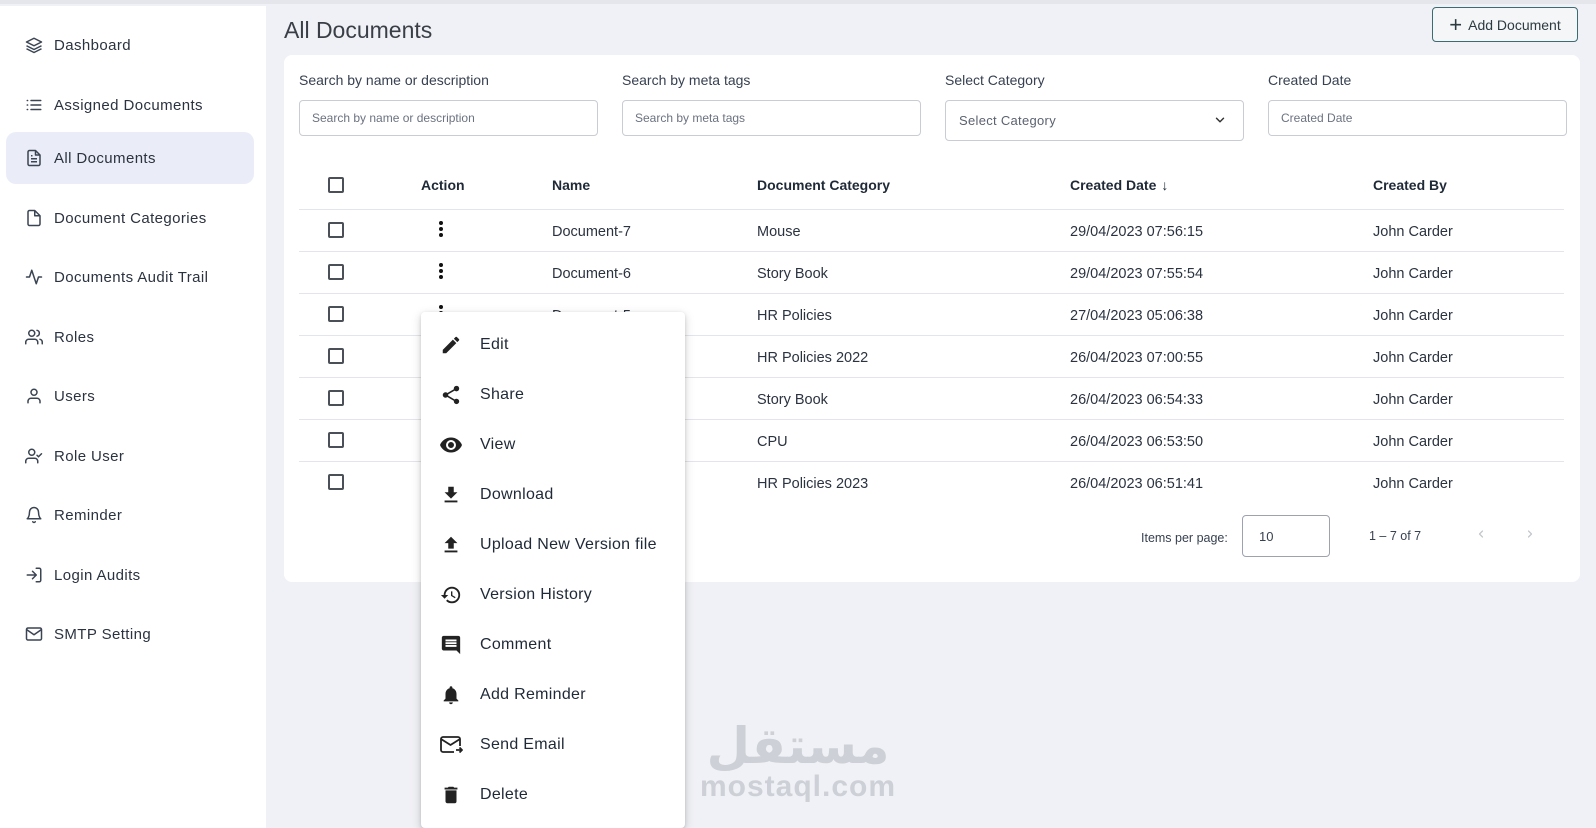 Image resolution: width=1596 pixels, height=828 pixels. I want to click on pencil-icon, so click(451, 345).